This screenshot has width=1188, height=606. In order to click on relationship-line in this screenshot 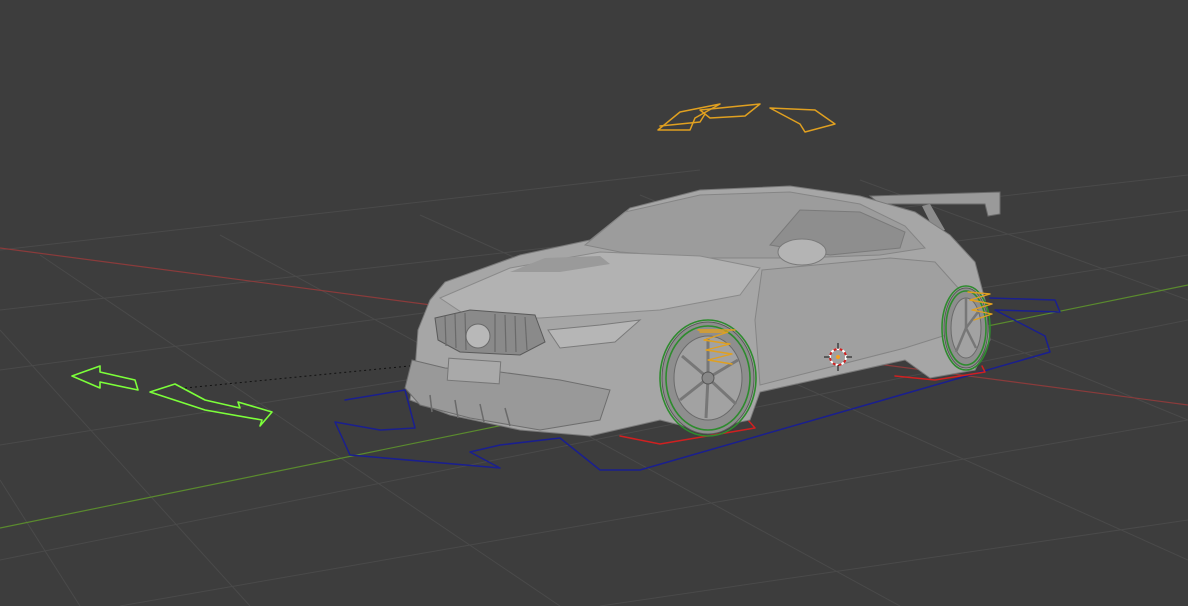, I will do `click(307, 376)`.